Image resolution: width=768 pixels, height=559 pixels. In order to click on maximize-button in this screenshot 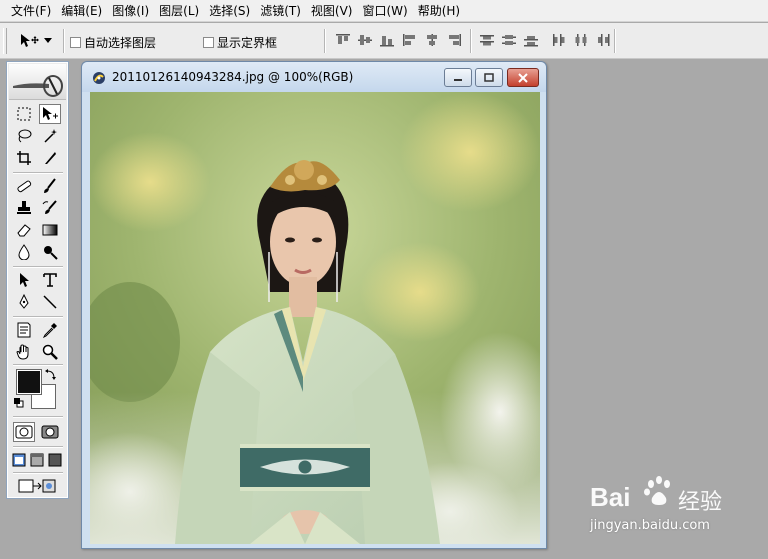, I will do `click(489, 77)`.